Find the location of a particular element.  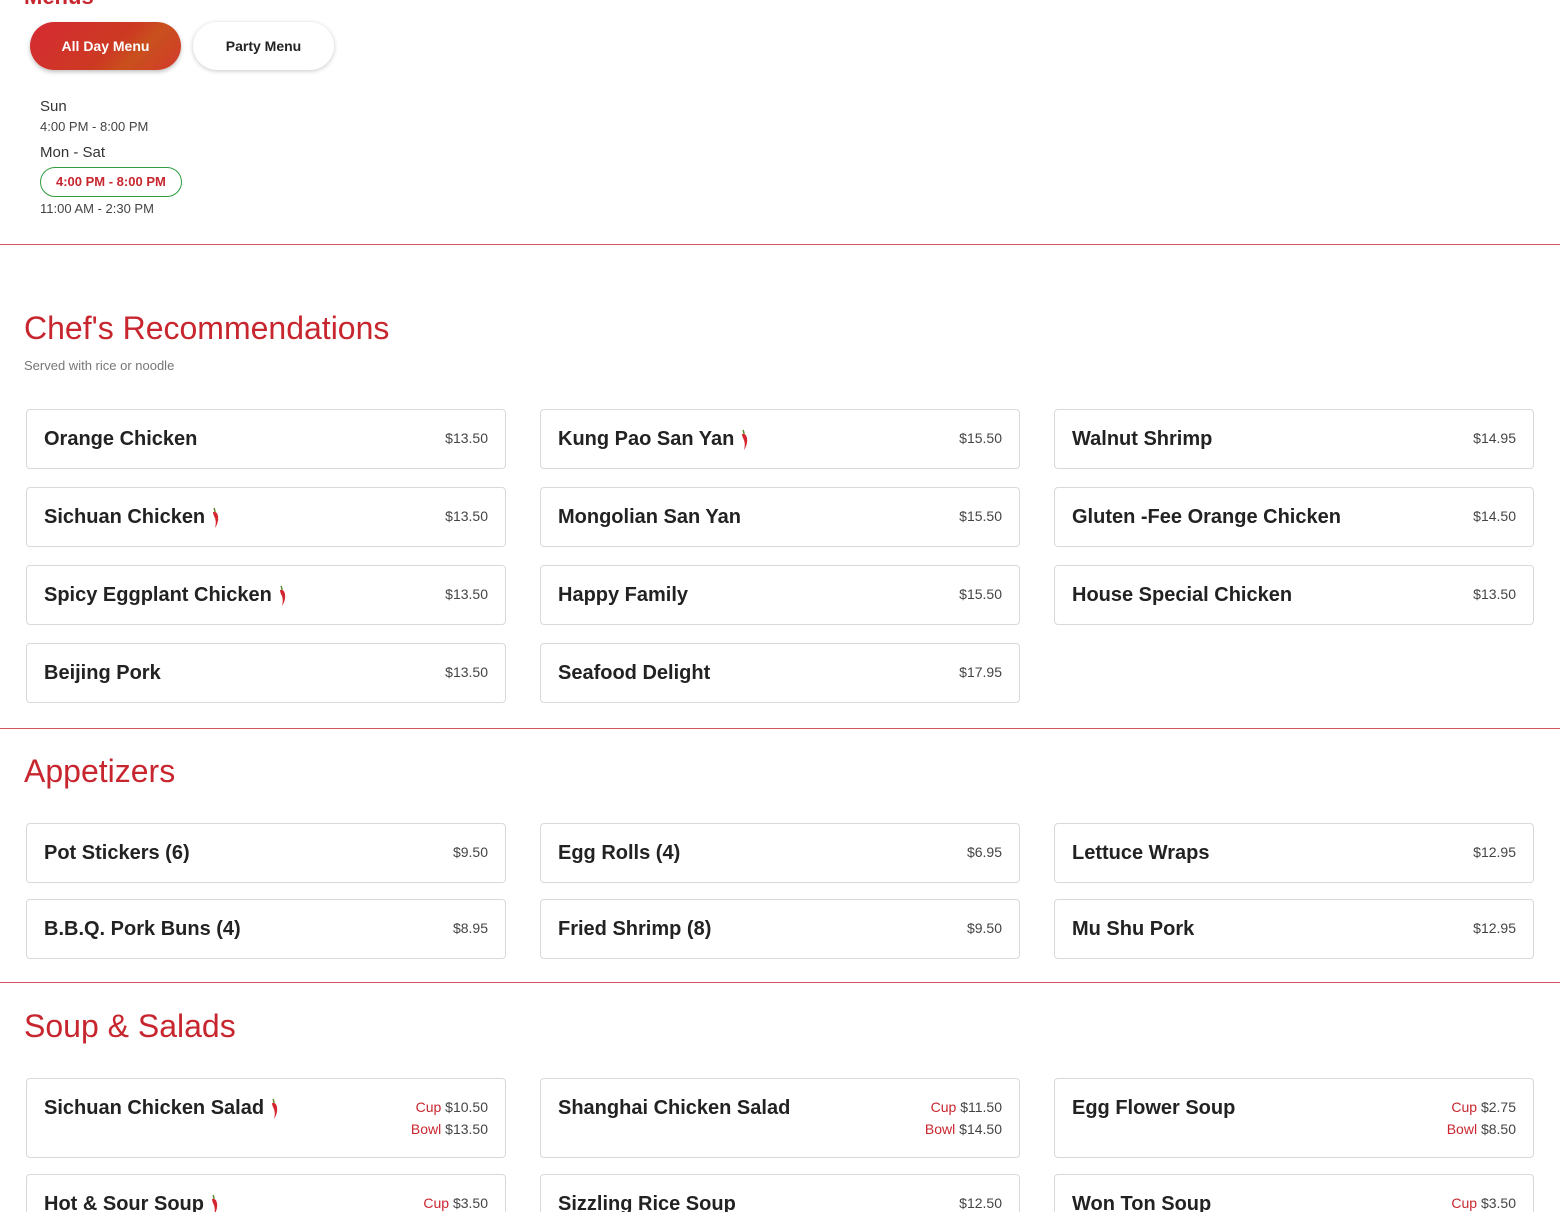

menu-item-name-text: Beijing Pork is located at coordinates (102, 673).